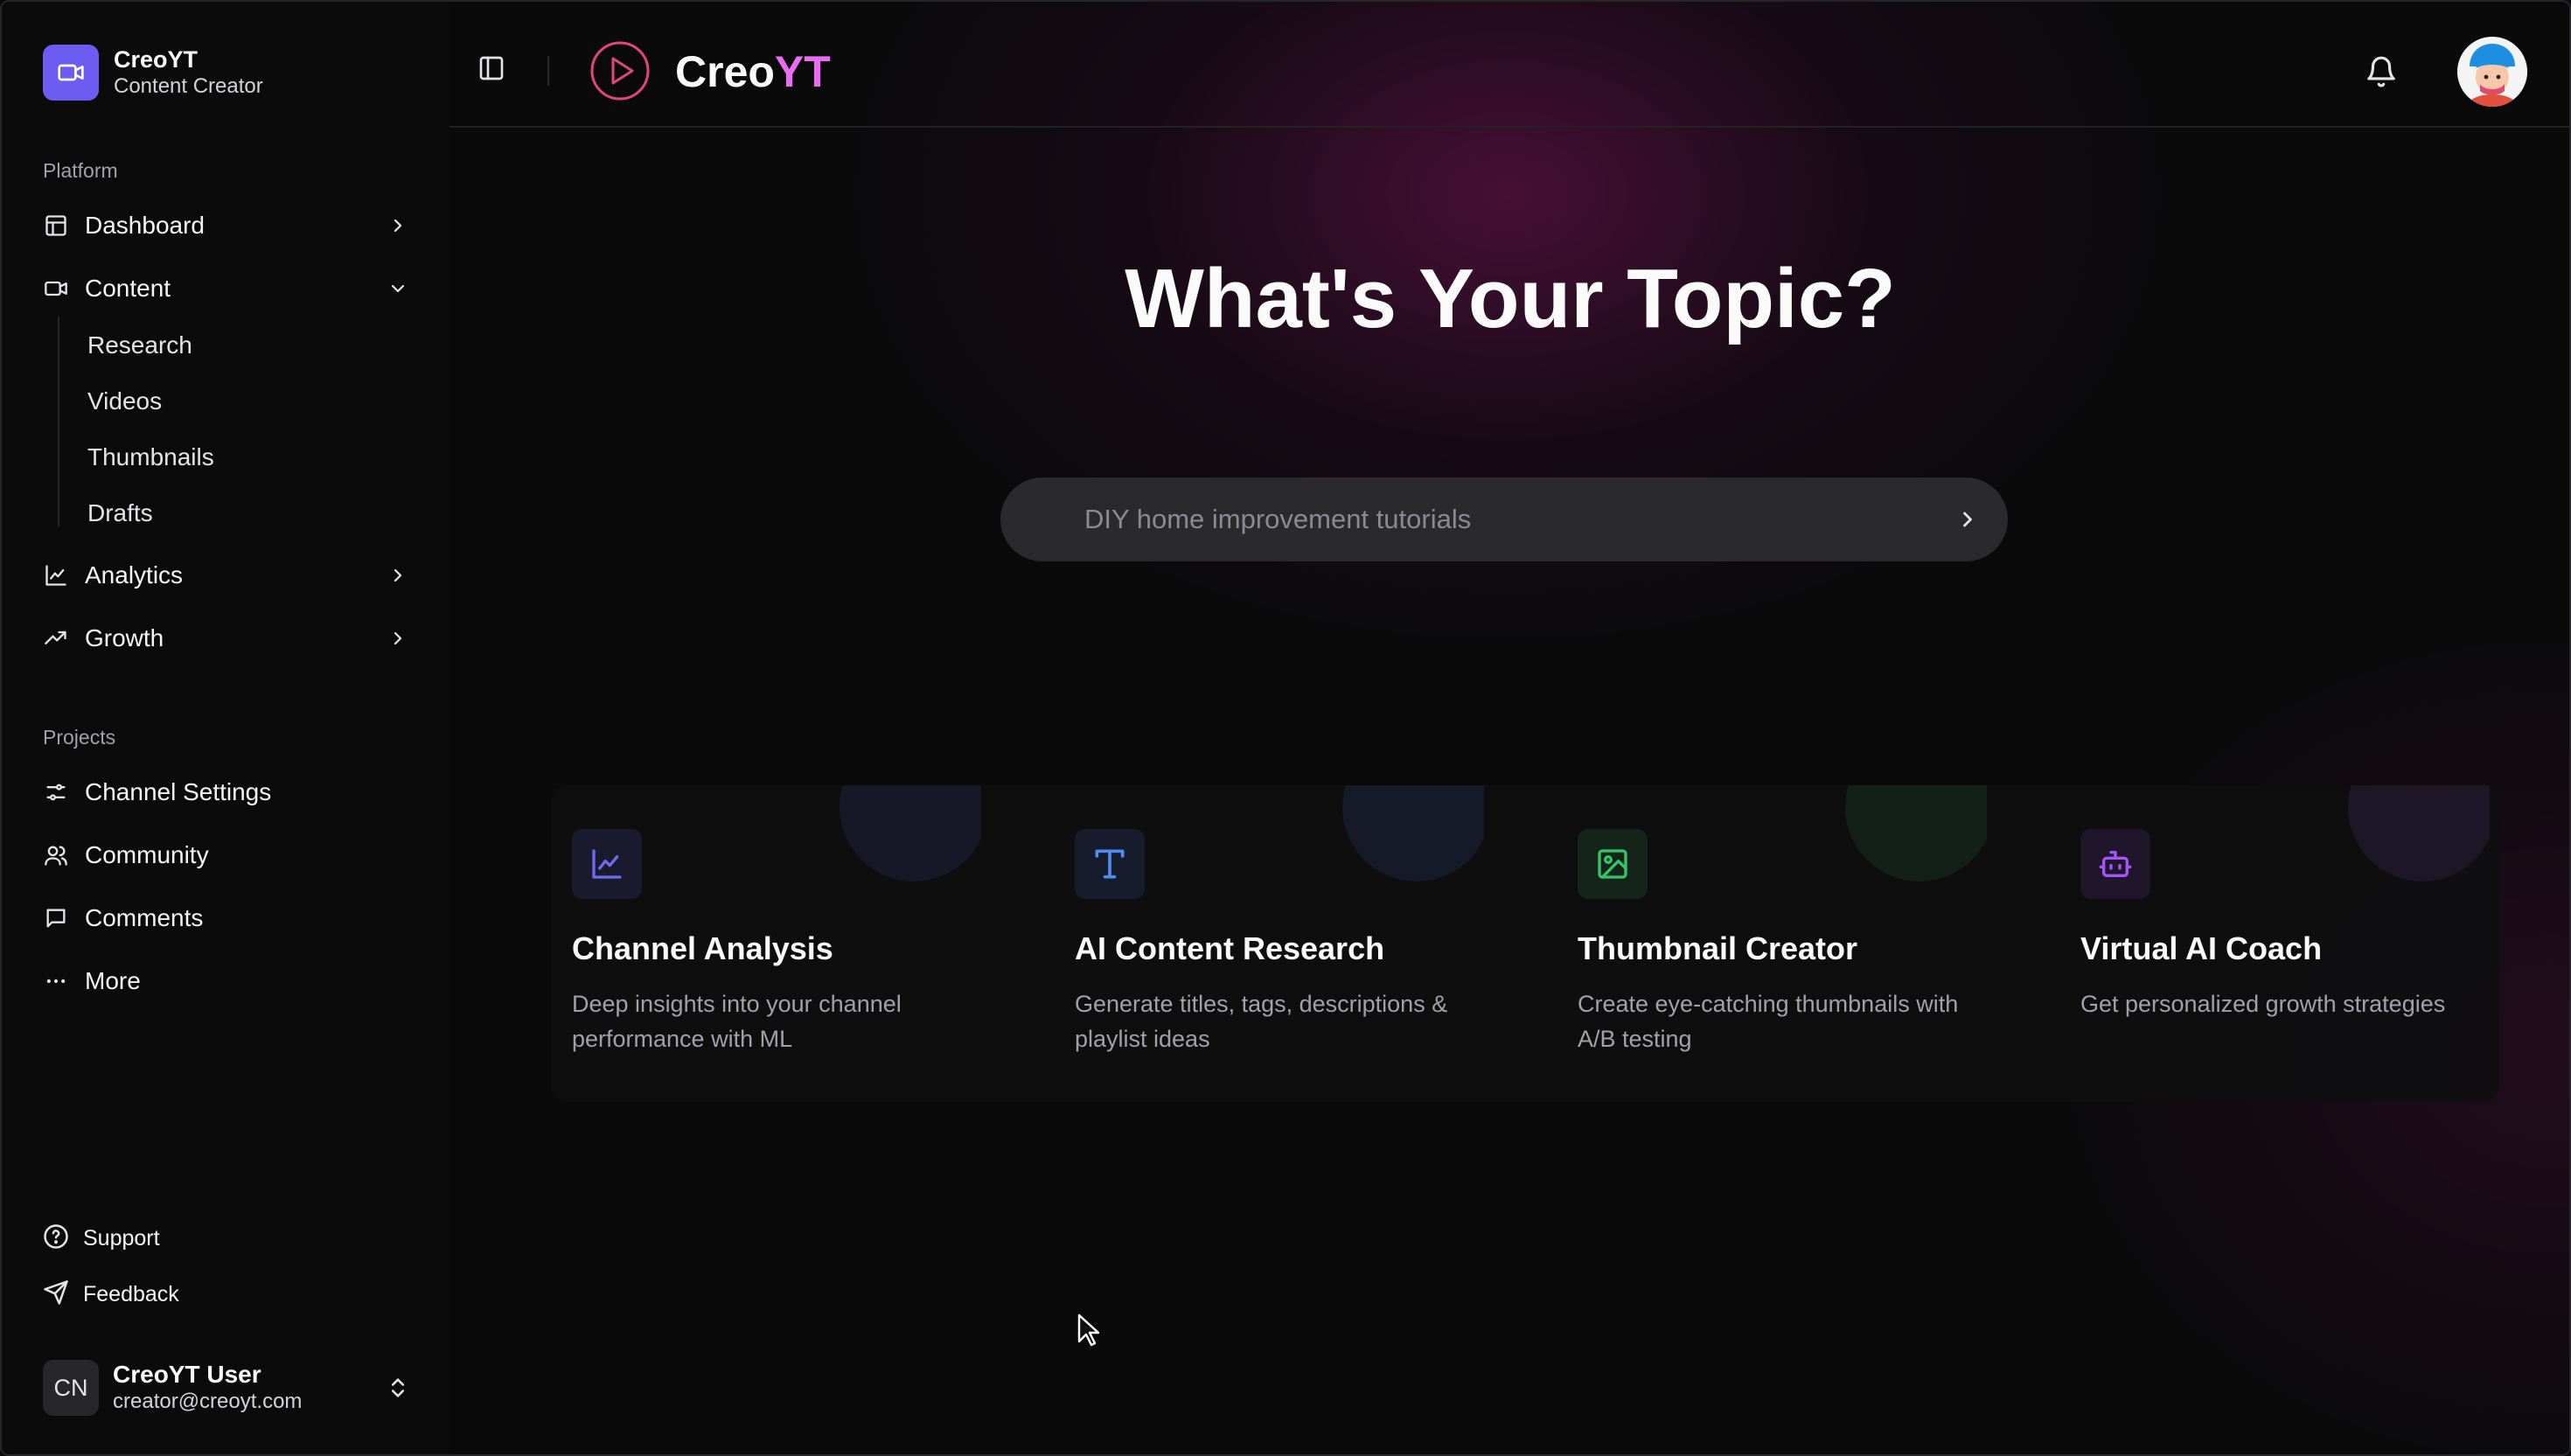 The height and width of the screenshot is (1456, 2571). What do you see at coordinates (56, 638) in the screenshot?
I see `trending-up-icon` at bounding box center [56, 638].